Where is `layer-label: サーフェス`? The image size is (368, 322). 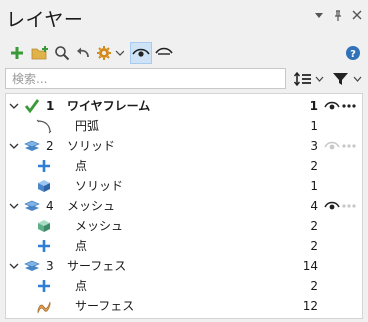 layer-label: サーフェス is located at coordinates (97, 266).